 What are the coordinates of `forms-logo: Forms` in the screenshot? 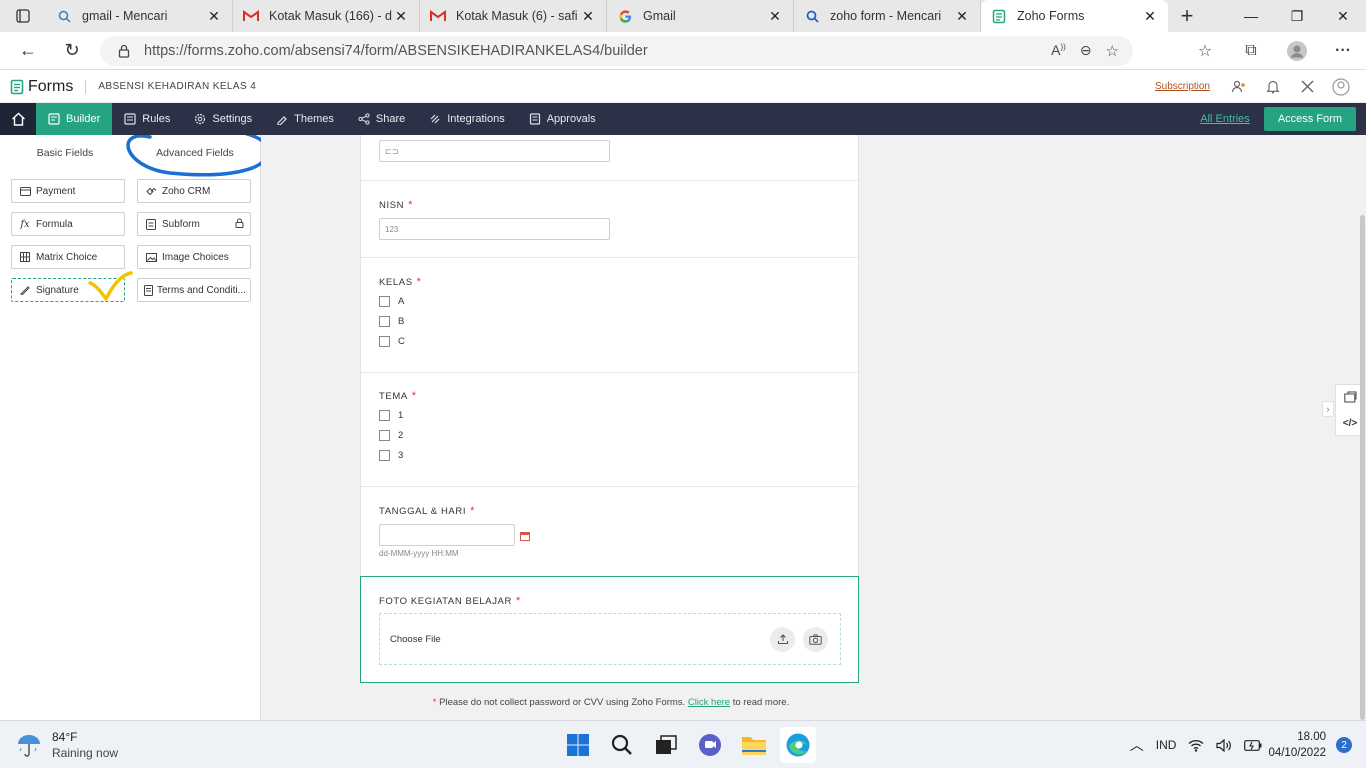 It's located at (36, 87).